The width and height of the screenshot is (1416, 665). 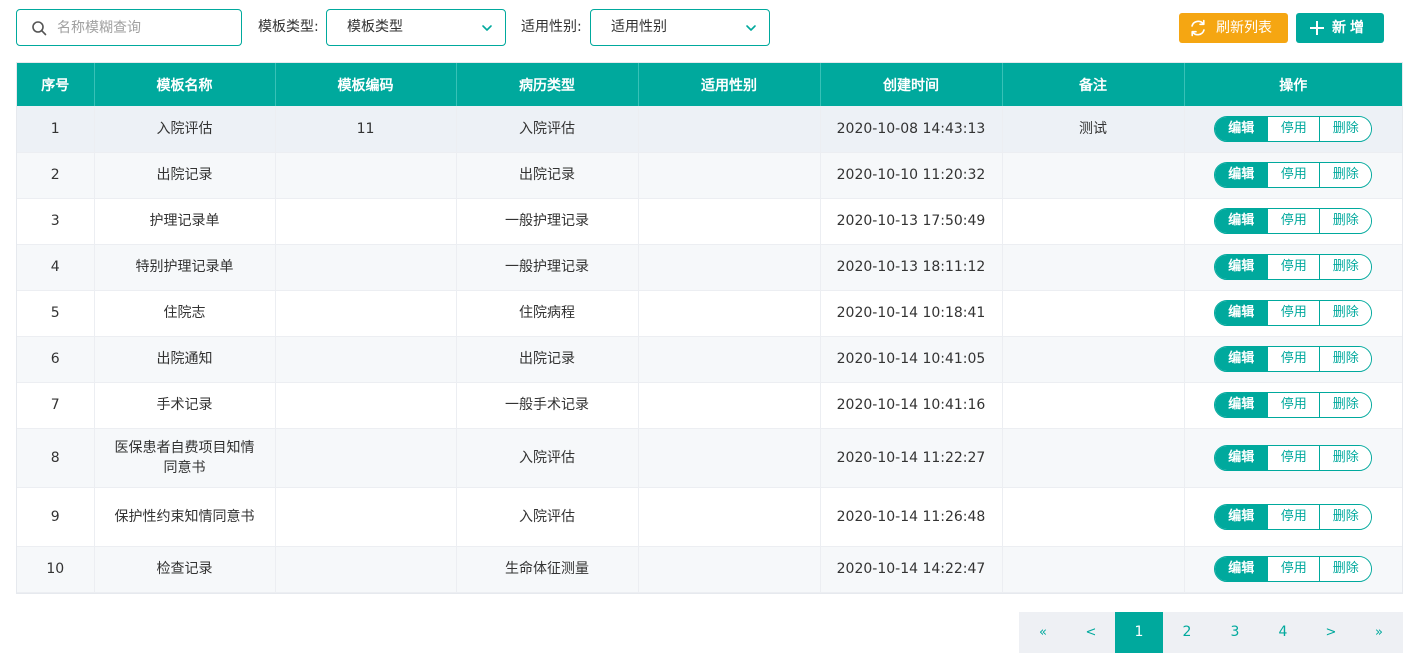 I want to click on chevron-down-icon, so click(x=751, y=28).